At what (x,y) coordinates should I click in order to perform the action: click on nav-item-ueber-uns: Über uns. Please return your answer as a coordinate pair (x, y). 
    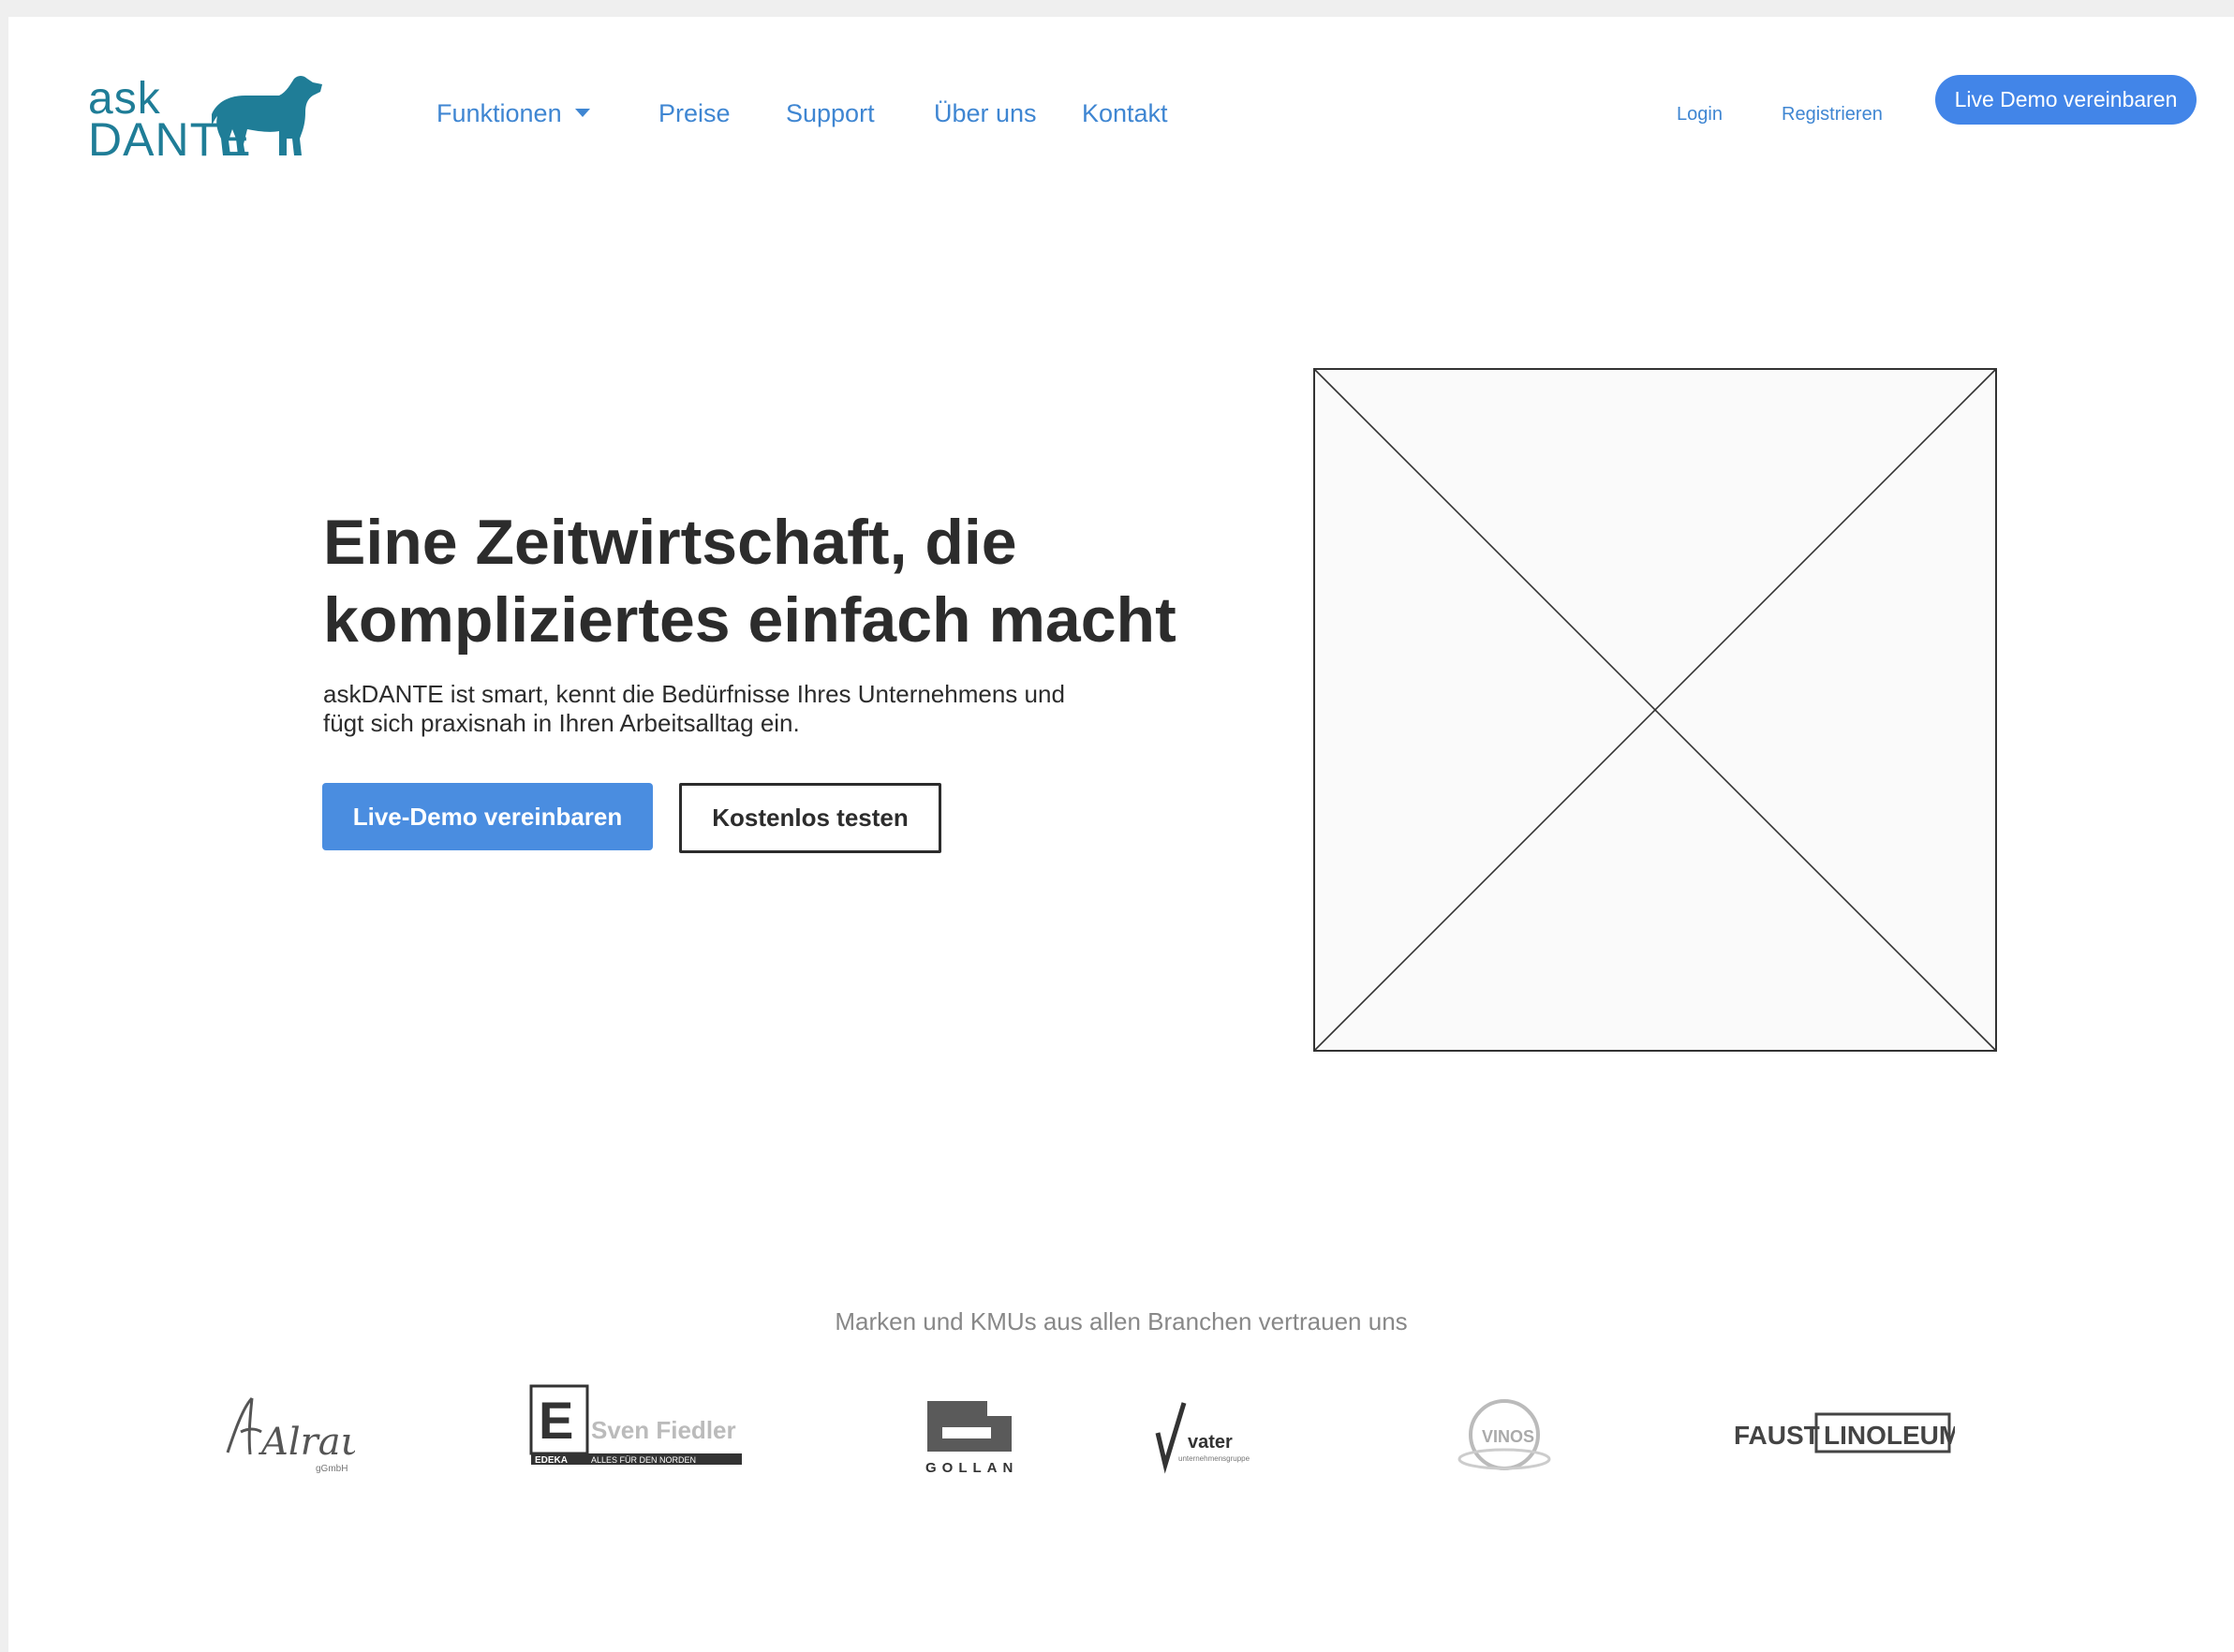
    Looking at the image, I should click on (986, 113).